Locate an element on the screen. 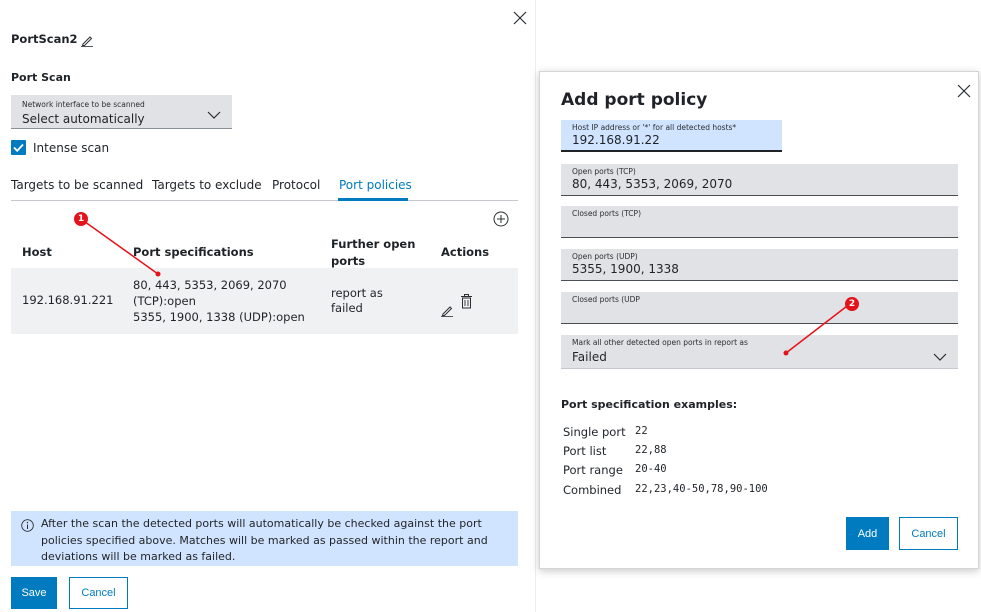  panel-divider is located at coordinates (535, 306).